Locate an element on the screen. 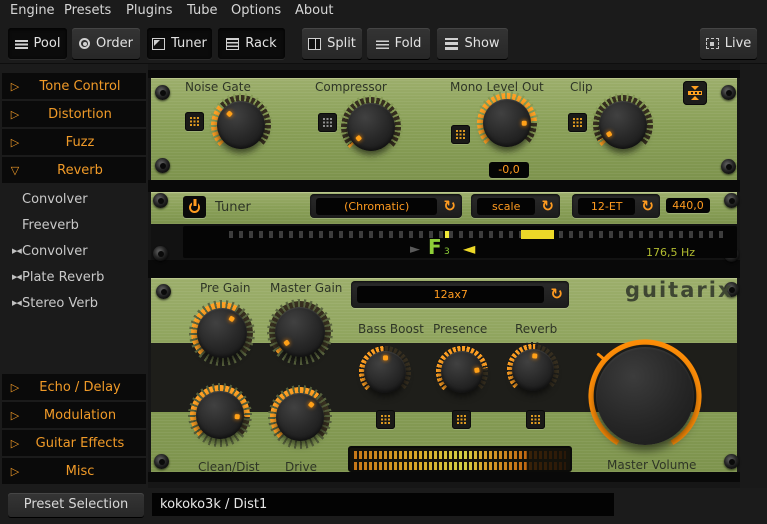 This screenshot has width=767, height=524. menu-options: Options is located at coordinates (256, 10).